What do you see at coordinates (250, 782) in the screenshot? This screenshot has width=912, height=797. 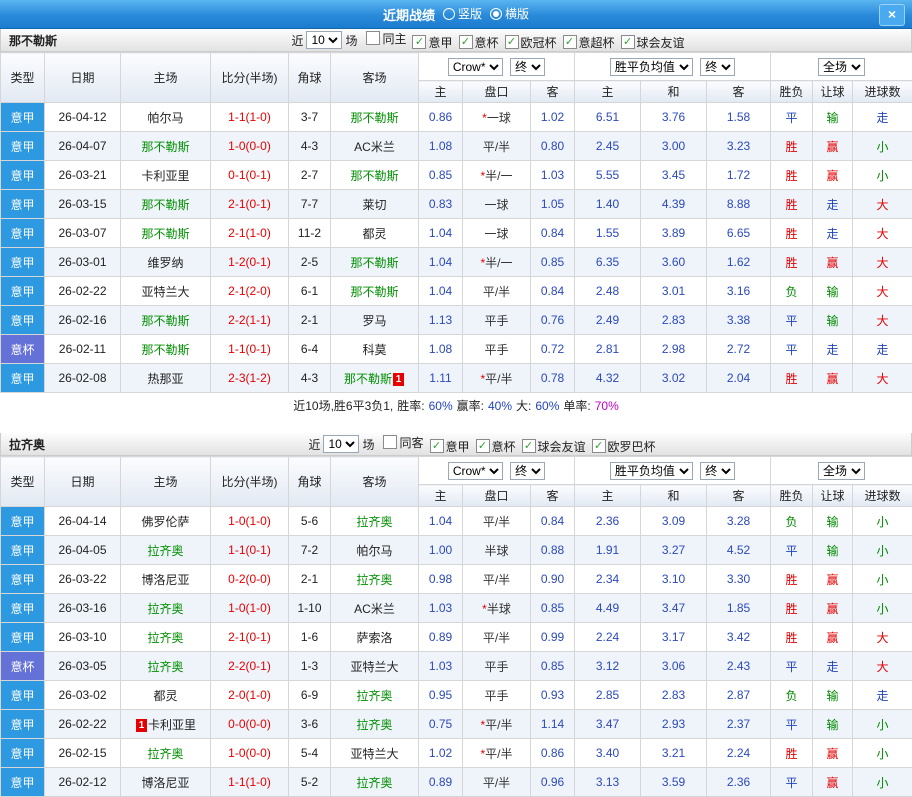 I see `cell-score: 1-1(1-0)` at bounding box center [250, 782].